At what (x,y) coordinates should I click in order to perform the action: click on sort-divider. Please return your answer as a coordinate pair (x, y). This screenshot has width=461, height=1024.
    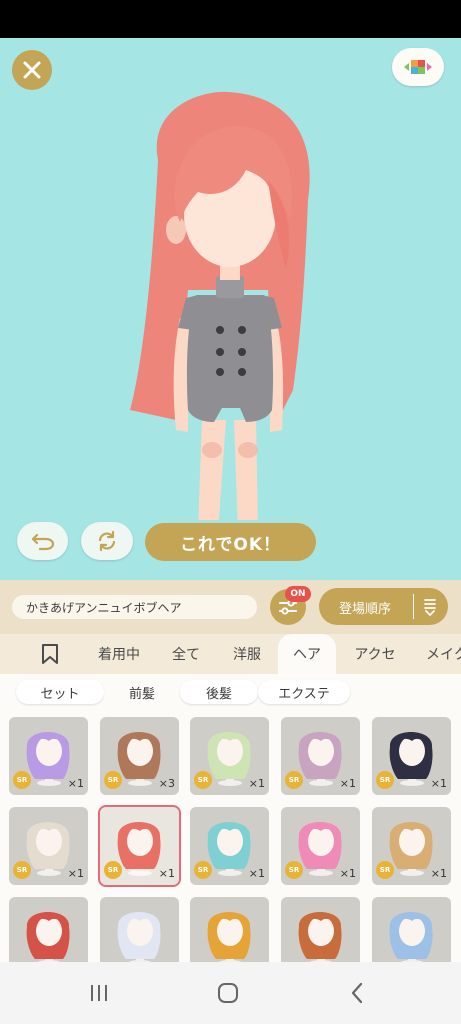
    Looking at the image, I should click on (413, 606).